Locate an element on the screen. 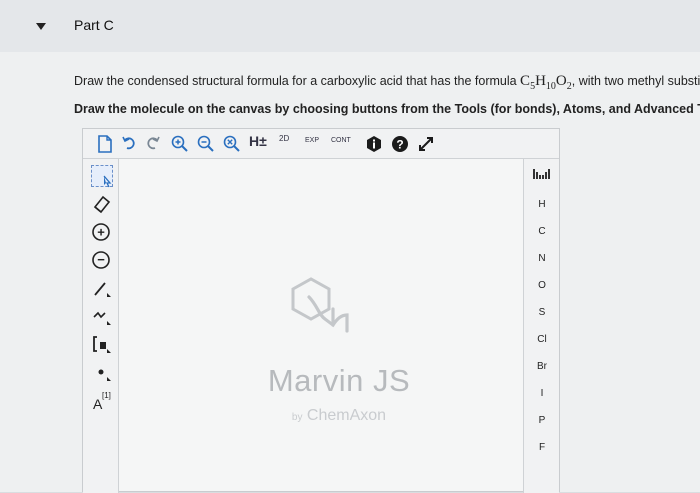  eraser-icon is located at coordinates (102, 204).